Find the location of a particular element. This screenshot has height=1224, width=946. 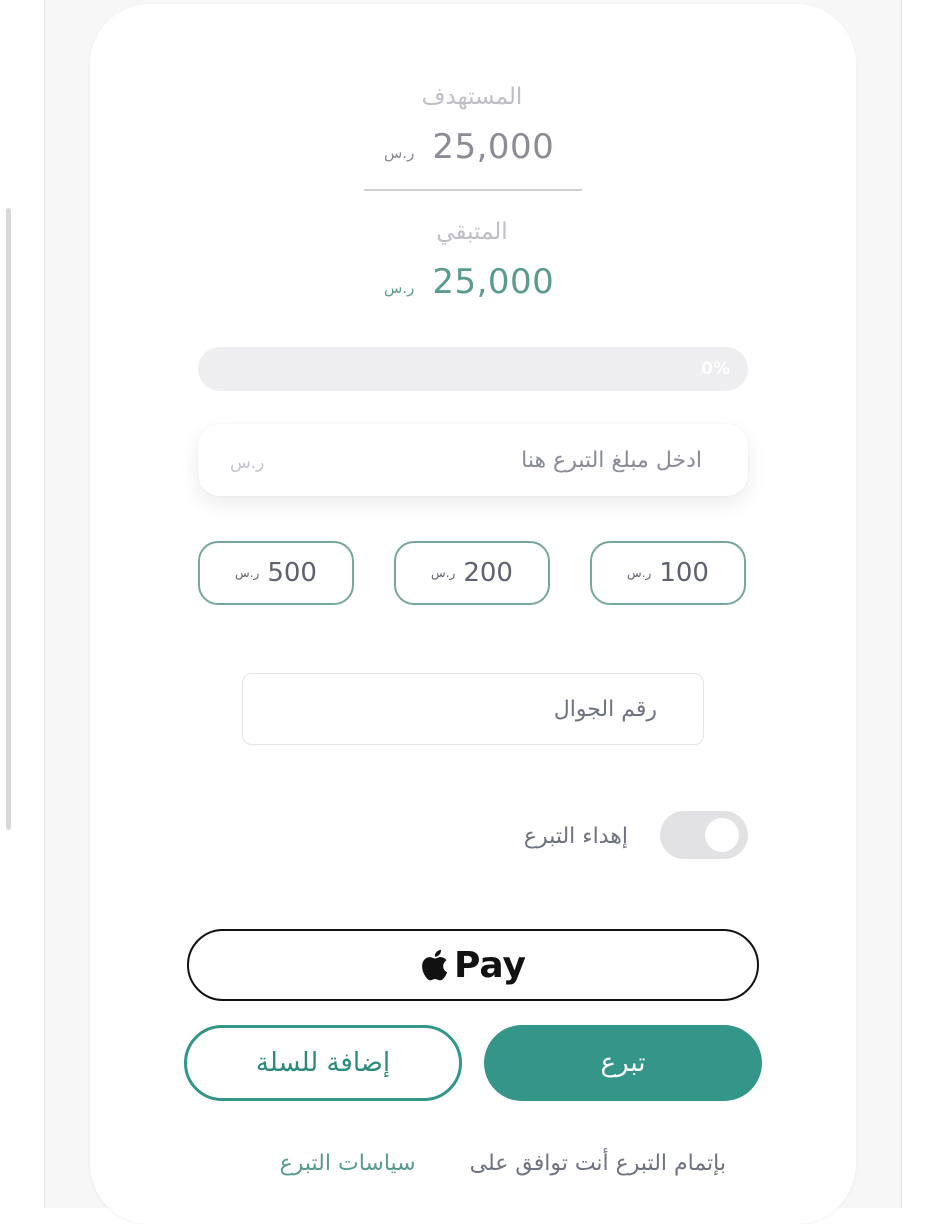

phone-input: رقم الجوال is located at coordinates (473, 709).